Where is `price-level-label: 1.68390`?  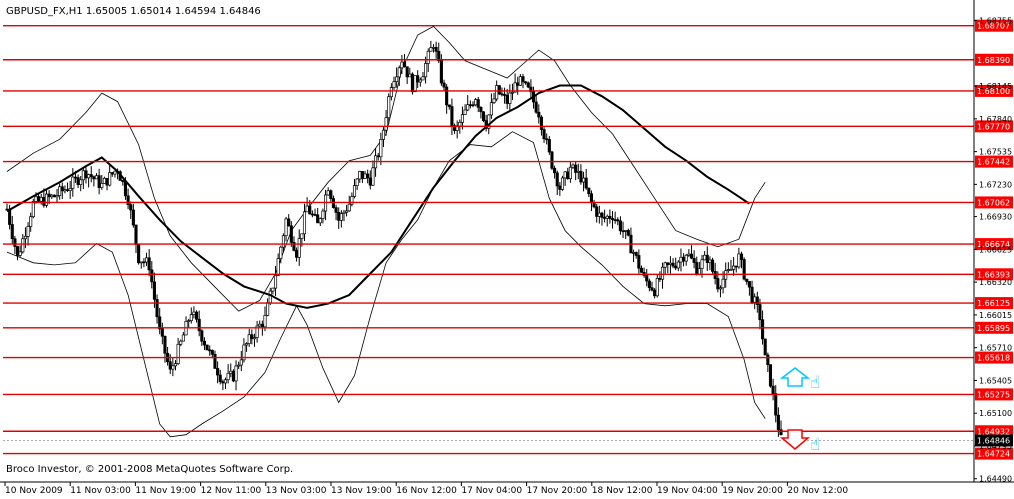
price-level-label: 1.68390 is located at coordinates (993, 60).